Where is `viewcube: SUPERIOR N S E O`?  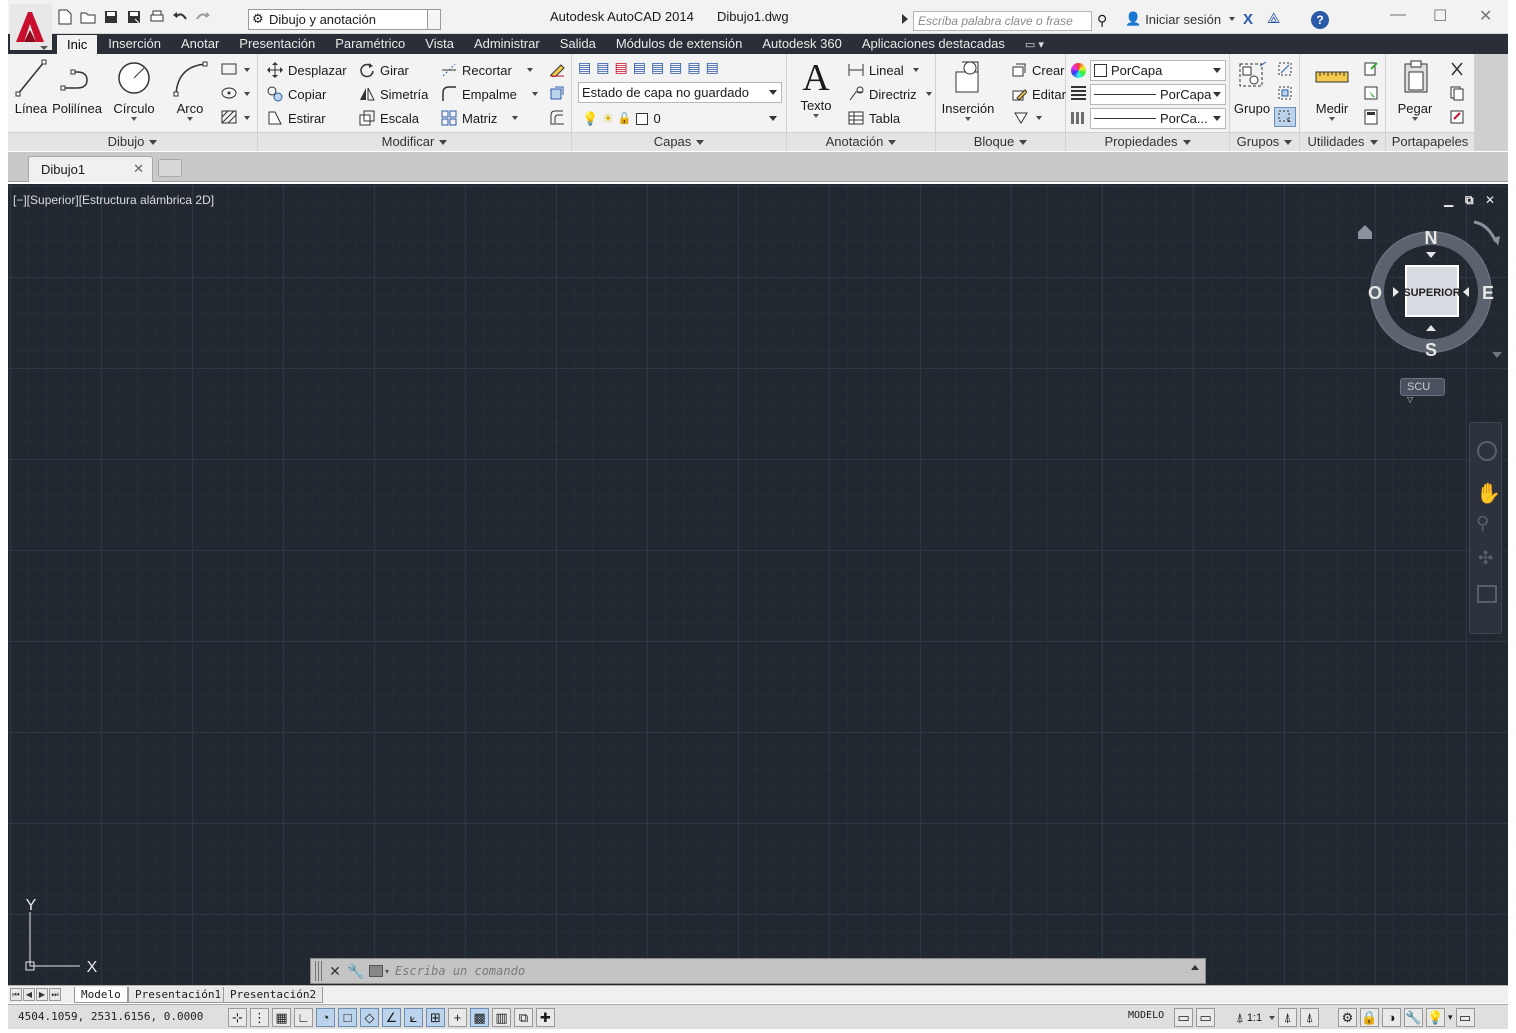
viewcube: SUPERIOR N S E O is located at coordinates (1431, 309).